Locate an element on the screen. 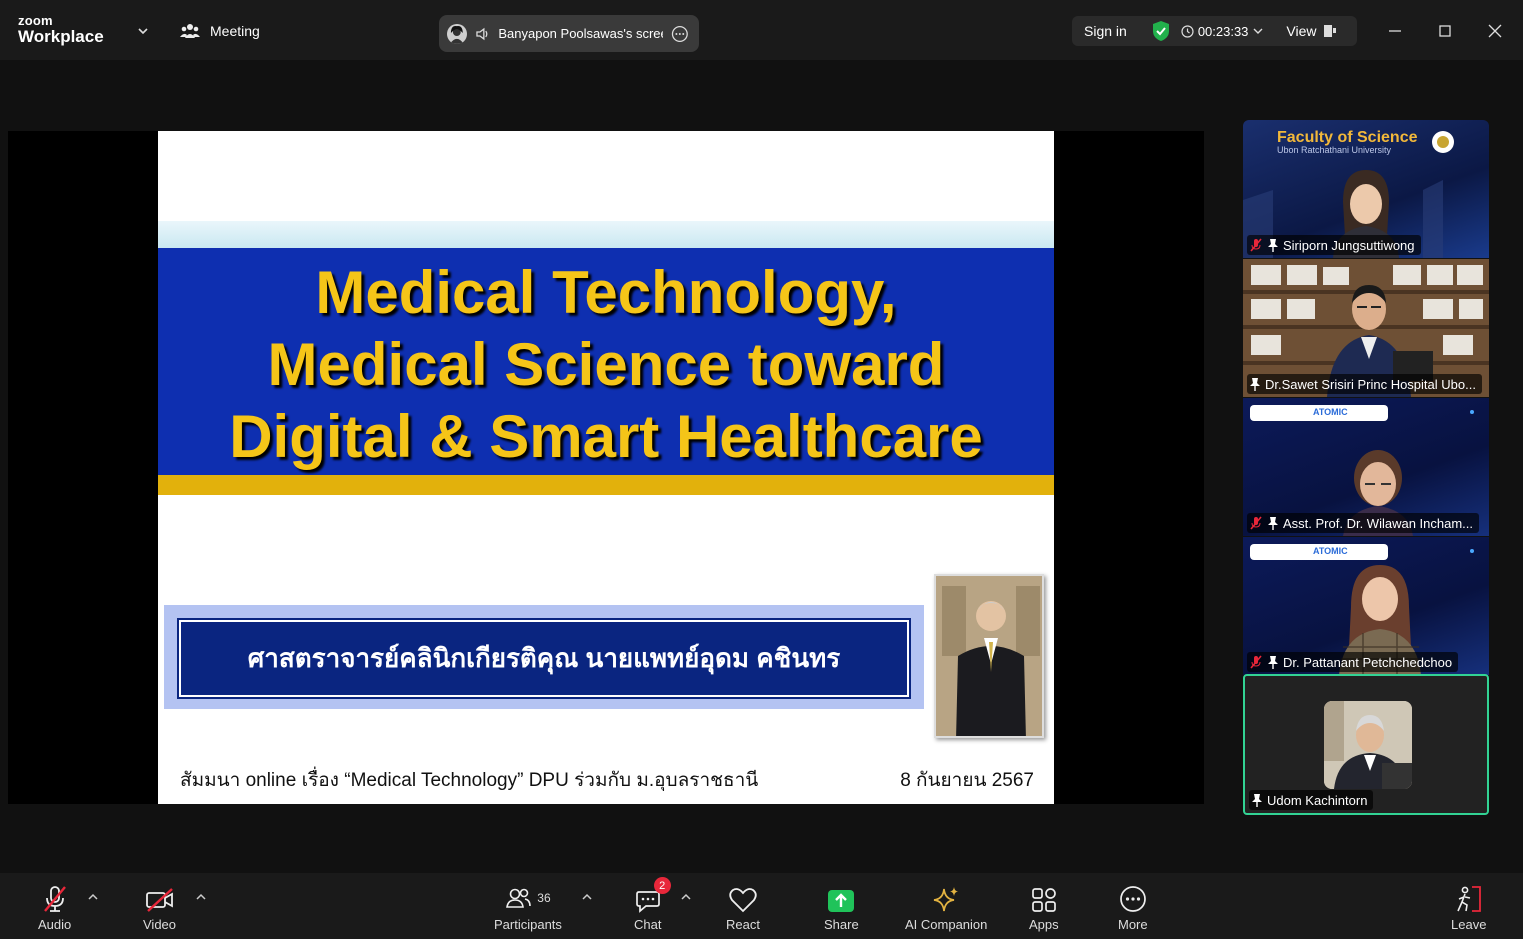 The image size is (1523, 939). share-screen-icon is located at coordinates (841, 901).